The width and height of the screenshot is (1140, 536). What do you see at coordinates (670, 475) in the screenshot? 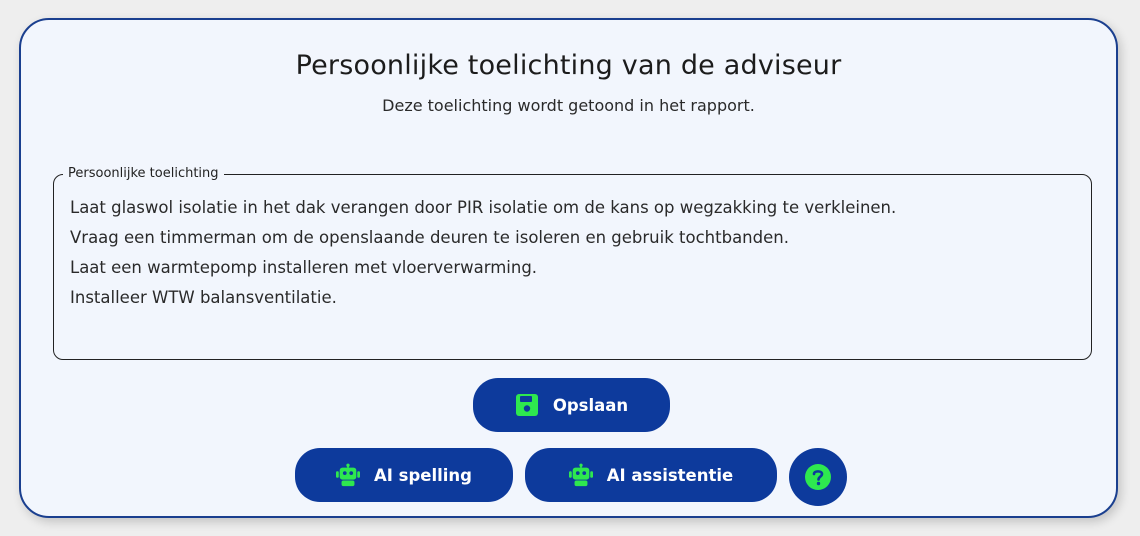
I see `ai-assist-label: AI assistentie` at bounding box center [670, 475].